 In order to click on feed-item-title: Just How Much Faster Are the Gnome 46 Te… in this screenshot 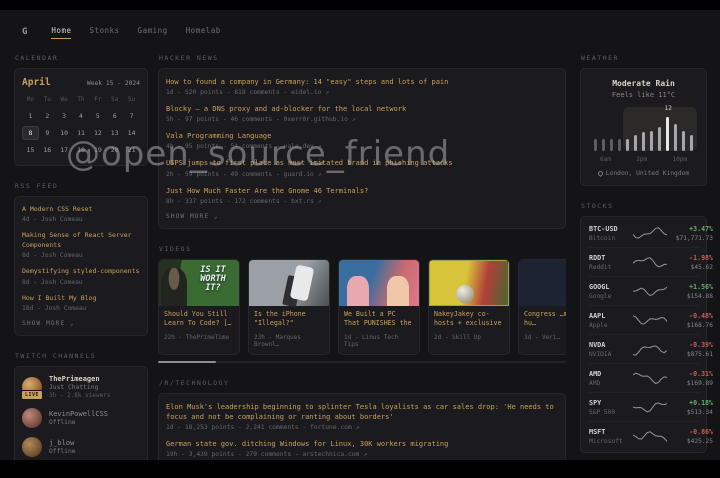, I will do `click(362, 191)`.